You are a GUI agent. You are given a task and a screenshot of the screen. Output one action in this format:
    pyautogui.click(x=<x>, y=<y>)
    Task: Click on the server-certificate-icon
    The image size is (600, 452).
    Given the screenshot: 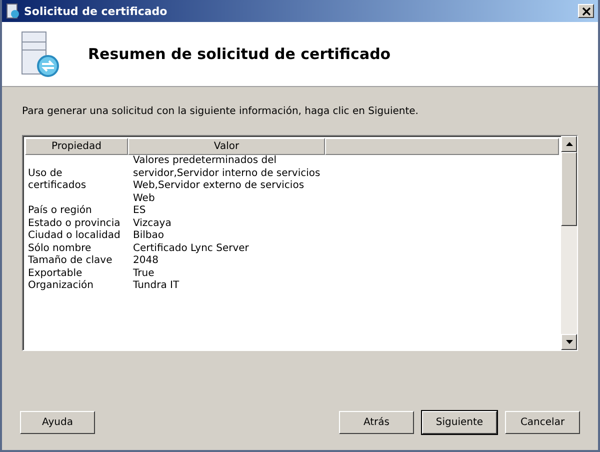 What is the action you would take?
    pyautogui.click(x=40, y=54)
    